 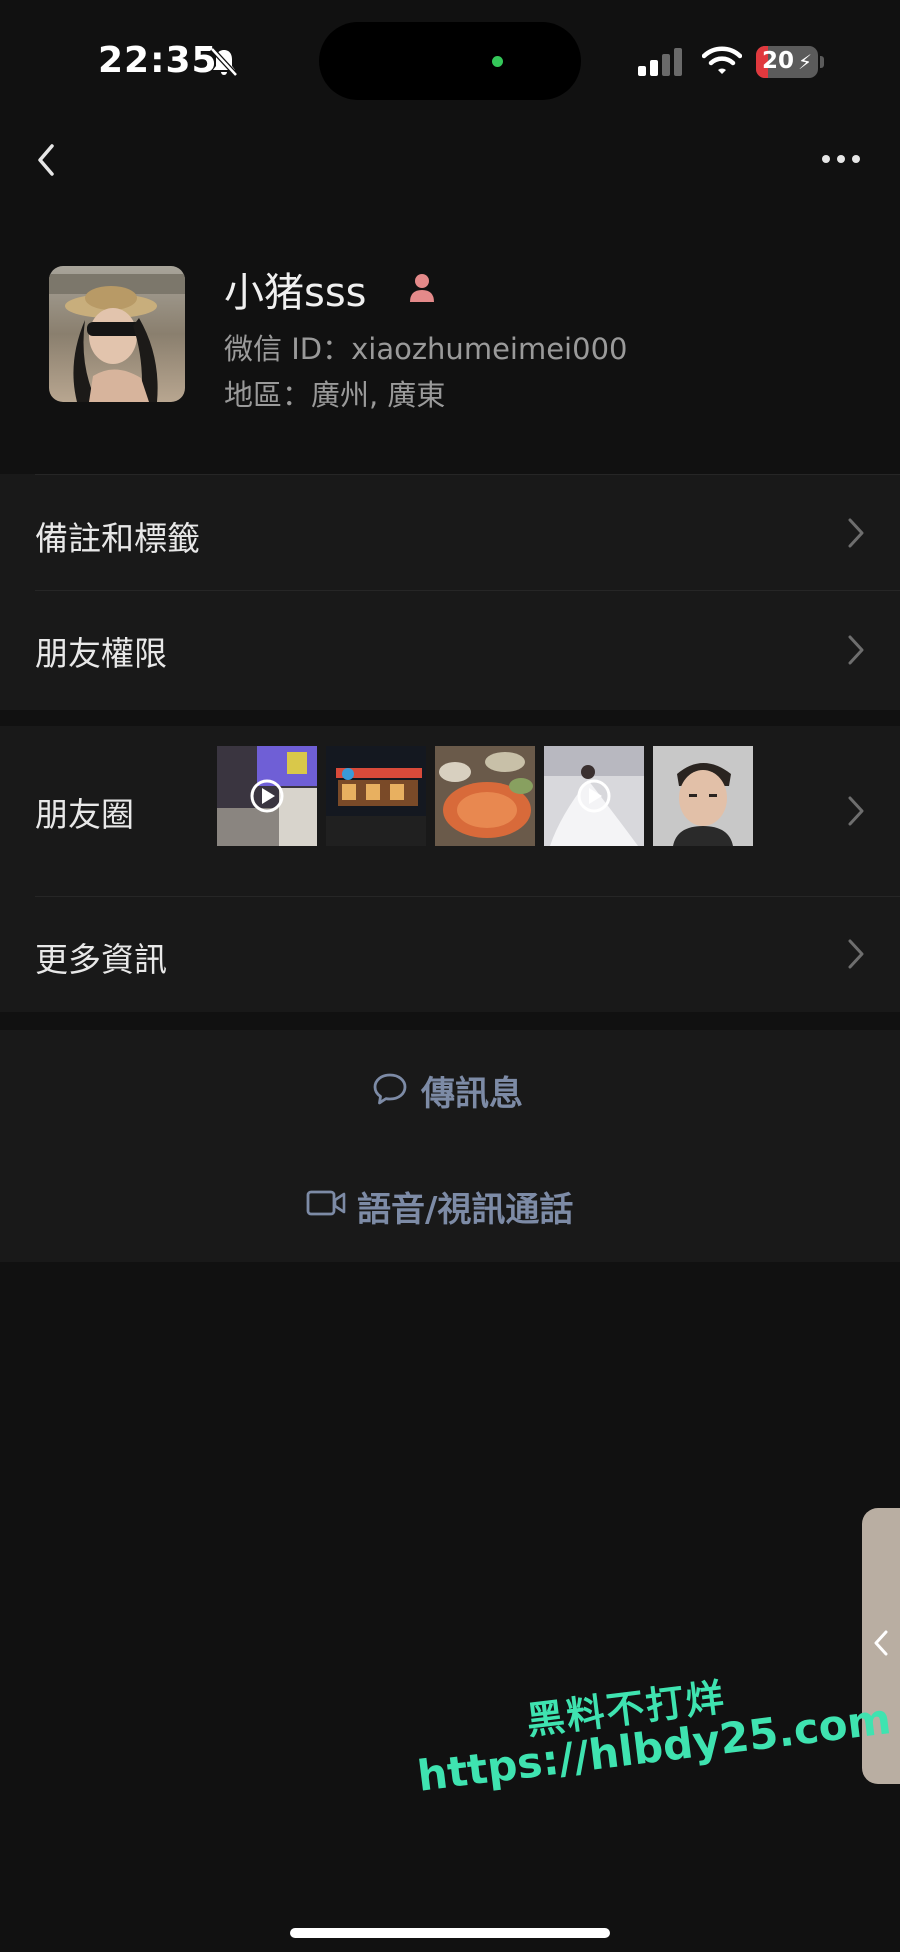 I want to click on row-label: 朋友圈, so click(x=84, y=814).